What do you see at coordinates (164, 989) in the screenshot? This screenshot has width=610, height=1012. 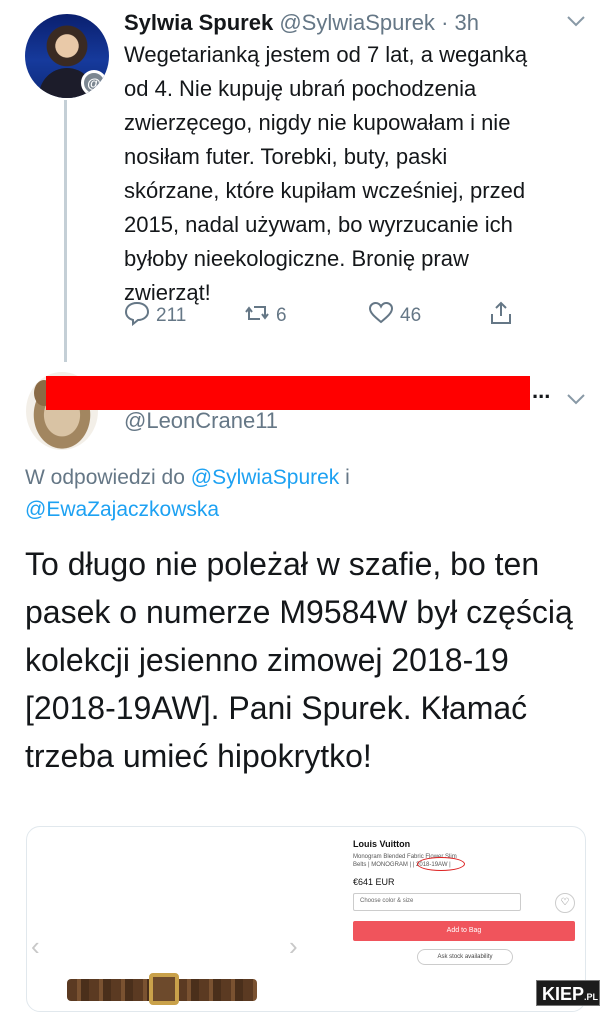 I see `belt-buckle-image` at bounding box center [164, 989].